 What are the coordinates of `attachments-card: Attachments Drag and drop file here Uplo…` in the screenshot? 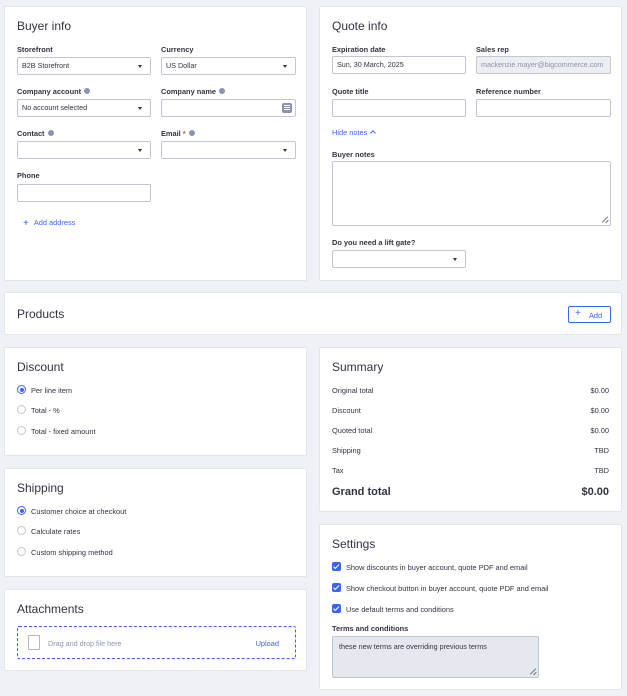 It's located at (155, 630).